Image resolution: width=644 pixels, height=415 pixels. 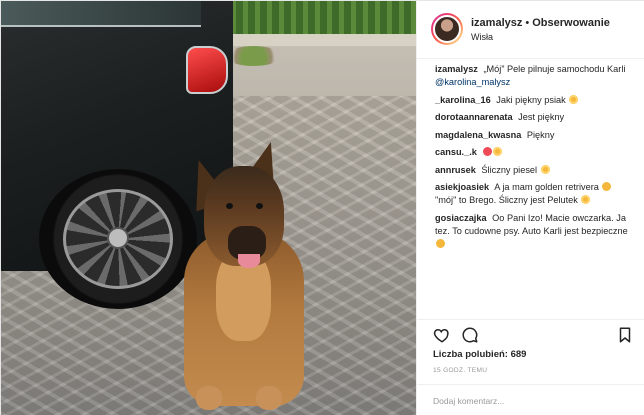 What do you see at coordinates (461, 218) in the screenshot?
I see `comment-username: gosiaczajka` at bounding box center [461, 218].